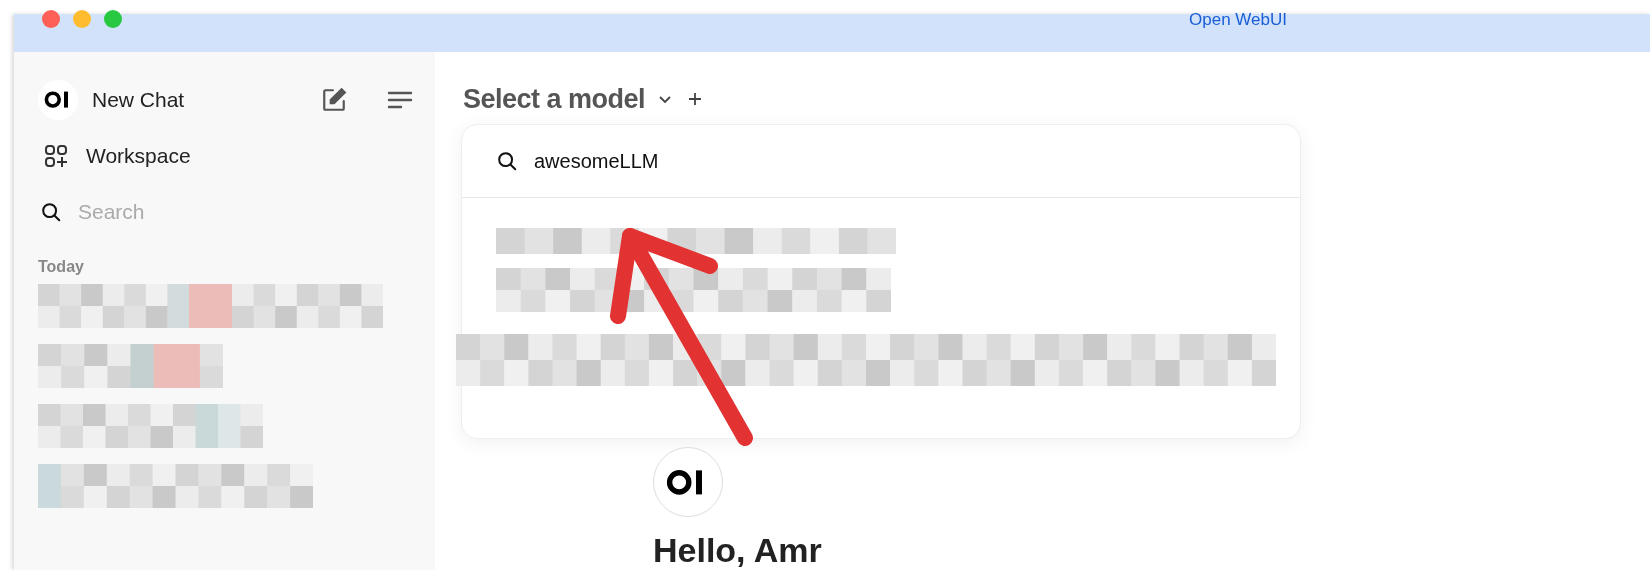  What do you see at coordinates (695, 99) in the screenshot?
I see `add-icon` at bounding box center [695, 99].